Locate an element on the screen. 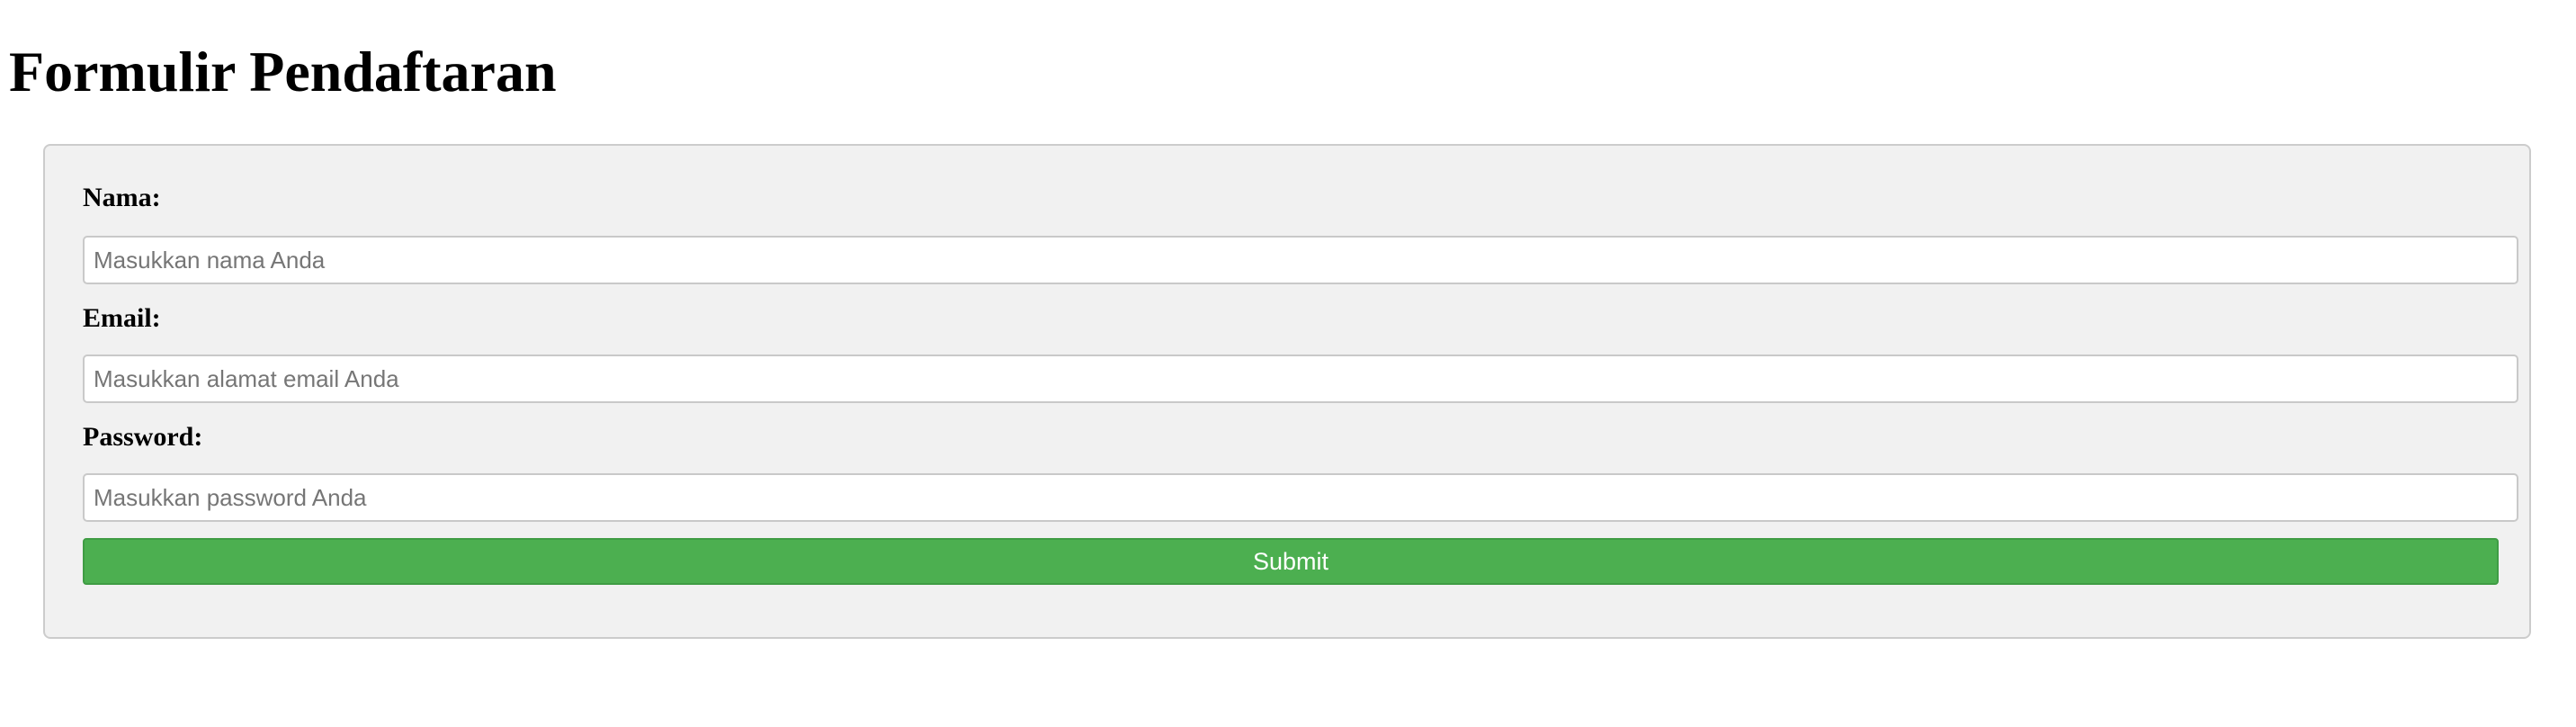  name-label: Nama: is located at coordinates (122, 198).